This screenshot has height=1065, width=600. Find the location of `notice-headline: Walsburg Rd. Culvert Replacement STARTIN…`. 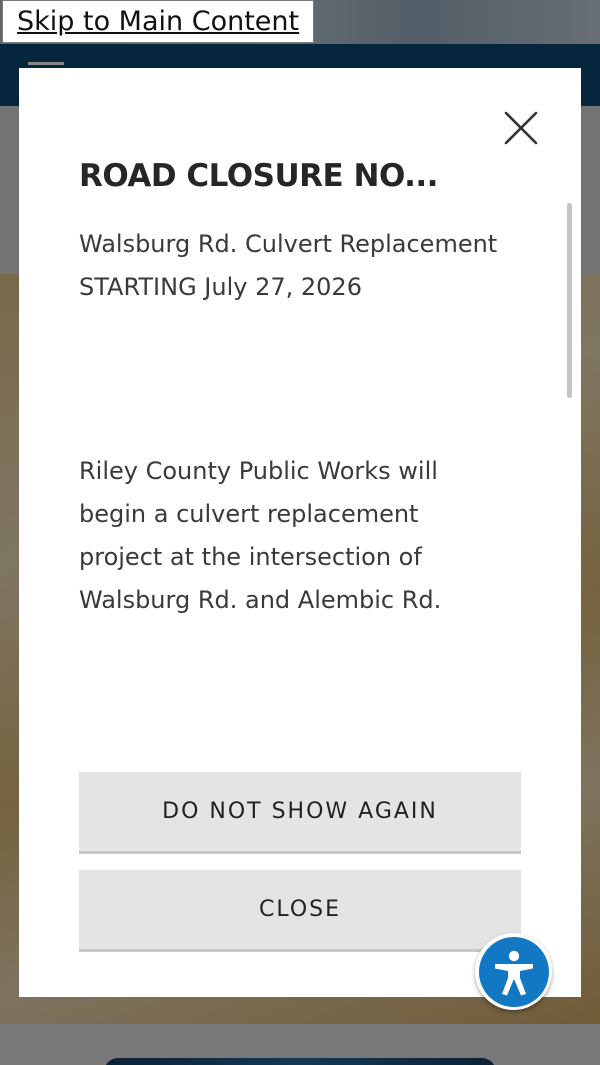

notice-headline: Walsburg Rd. Culvert Replacement STARTIN… is located at coordinates (288, 265).